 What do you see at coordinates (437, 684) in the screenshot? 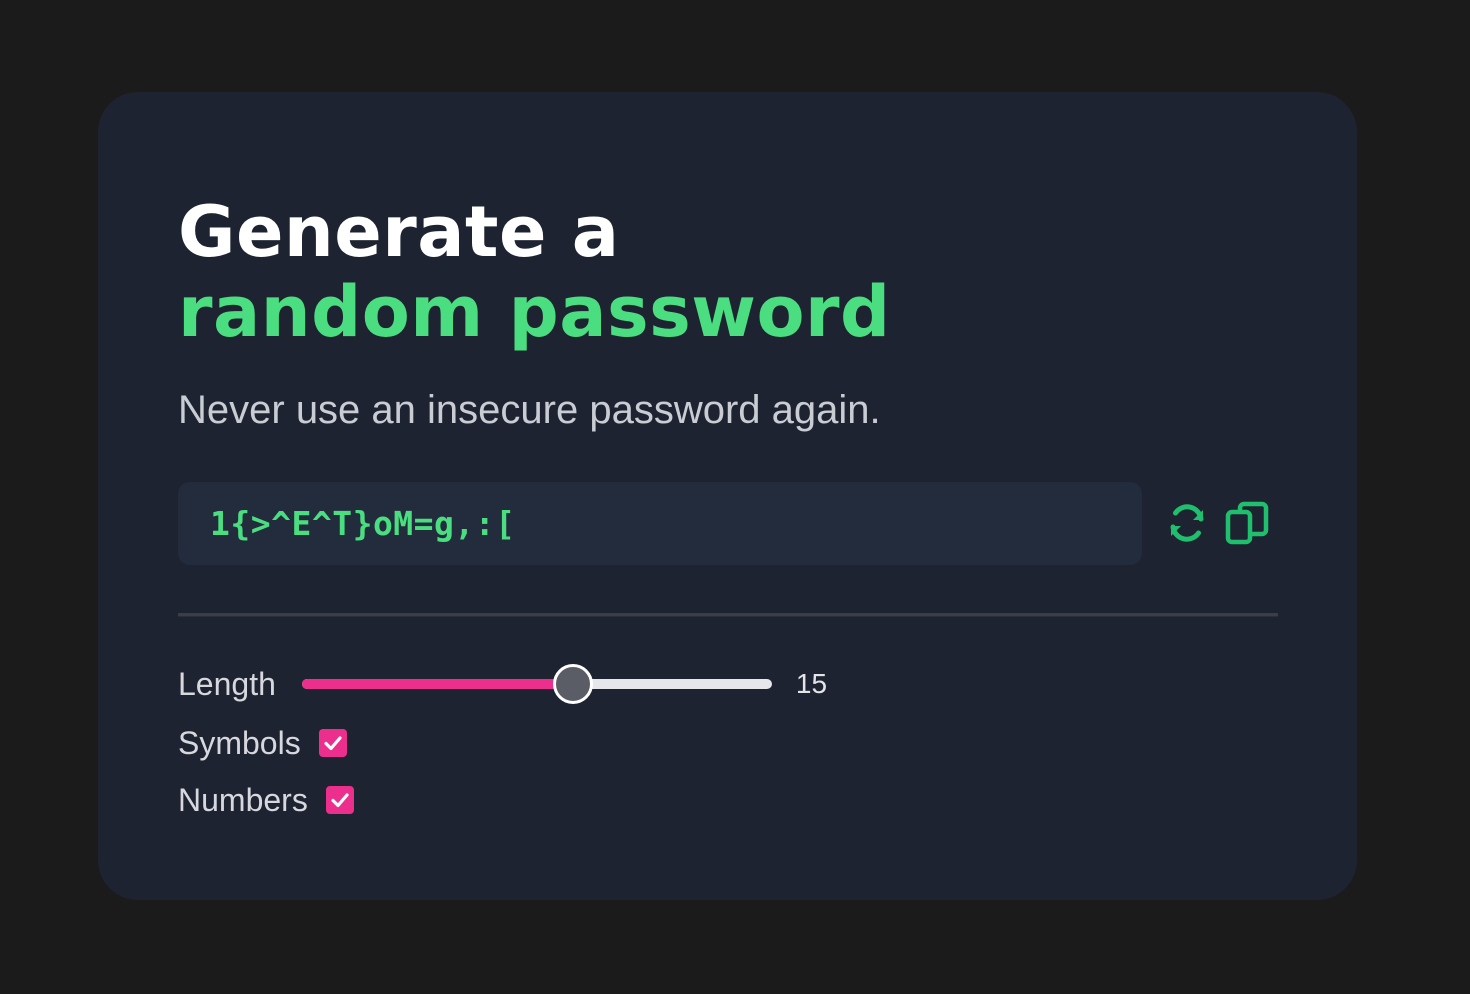
I see `slider-fill` at bounding box center [437, 684].